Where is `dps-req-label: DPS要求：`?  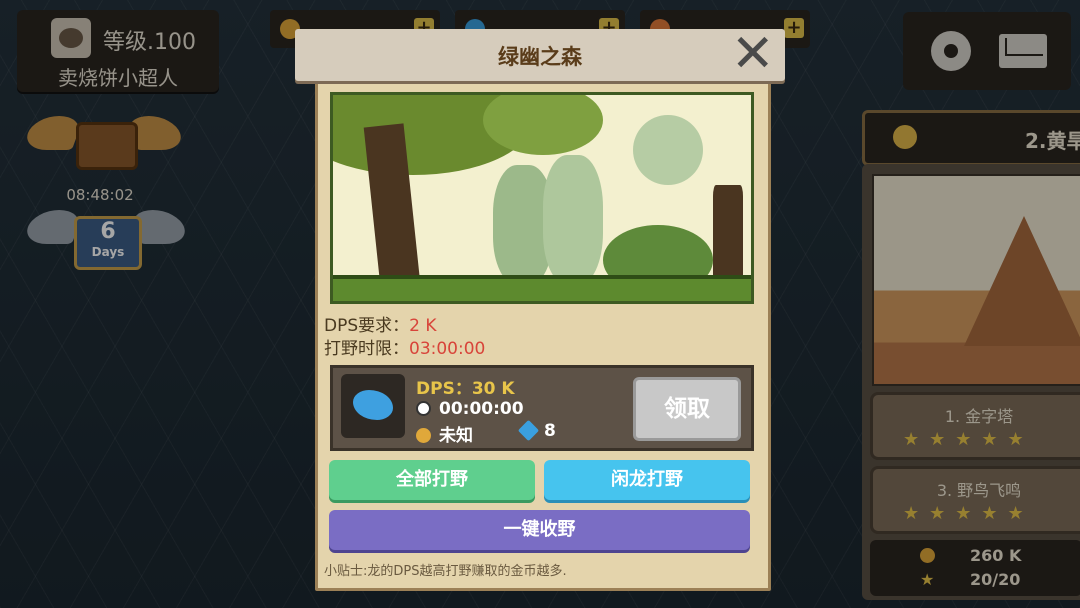
dps-req-label: DPS要求： is located at coordinates (367, 326).